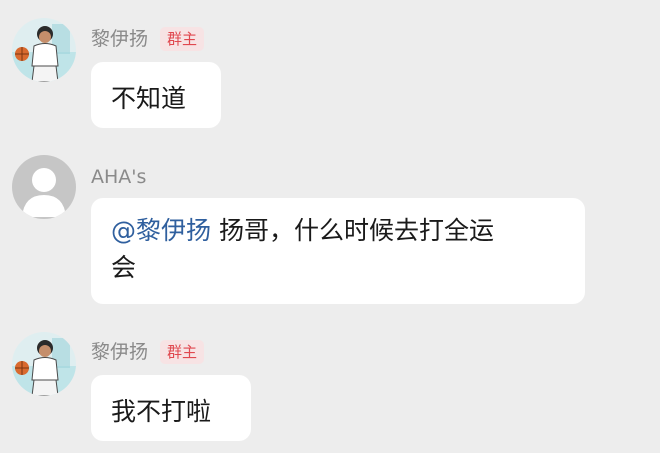 The image size is (660, 453). I want to click on message-text-line: 会, so click(124, 267).